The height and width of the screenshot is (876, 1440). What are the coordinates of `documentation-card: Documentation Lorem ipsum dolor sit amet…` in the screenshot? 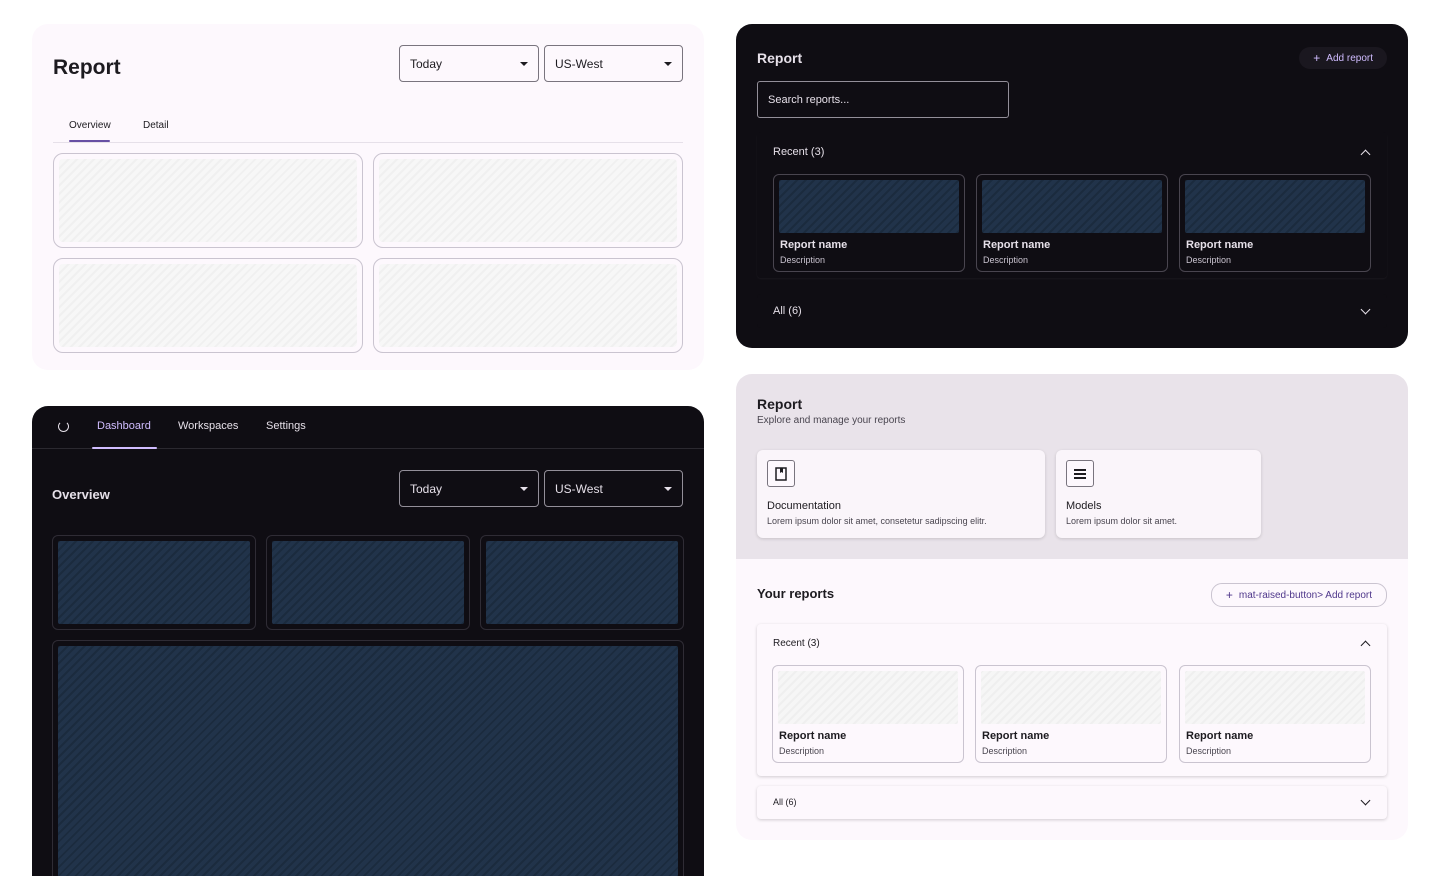 It's located at (901, 494).